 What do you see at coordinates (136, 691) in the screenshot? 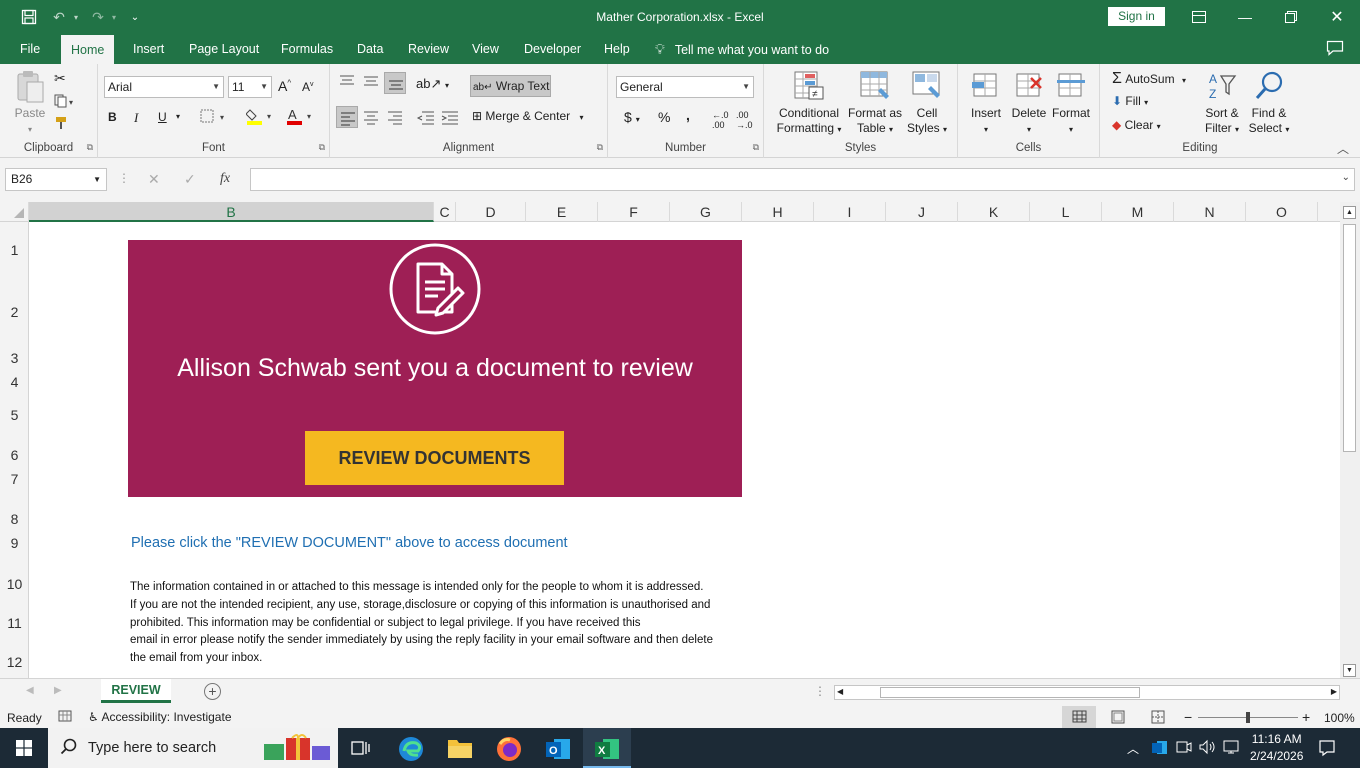
I see `sheet-tab-review: REVIEW` at bounding box center [136, 691].